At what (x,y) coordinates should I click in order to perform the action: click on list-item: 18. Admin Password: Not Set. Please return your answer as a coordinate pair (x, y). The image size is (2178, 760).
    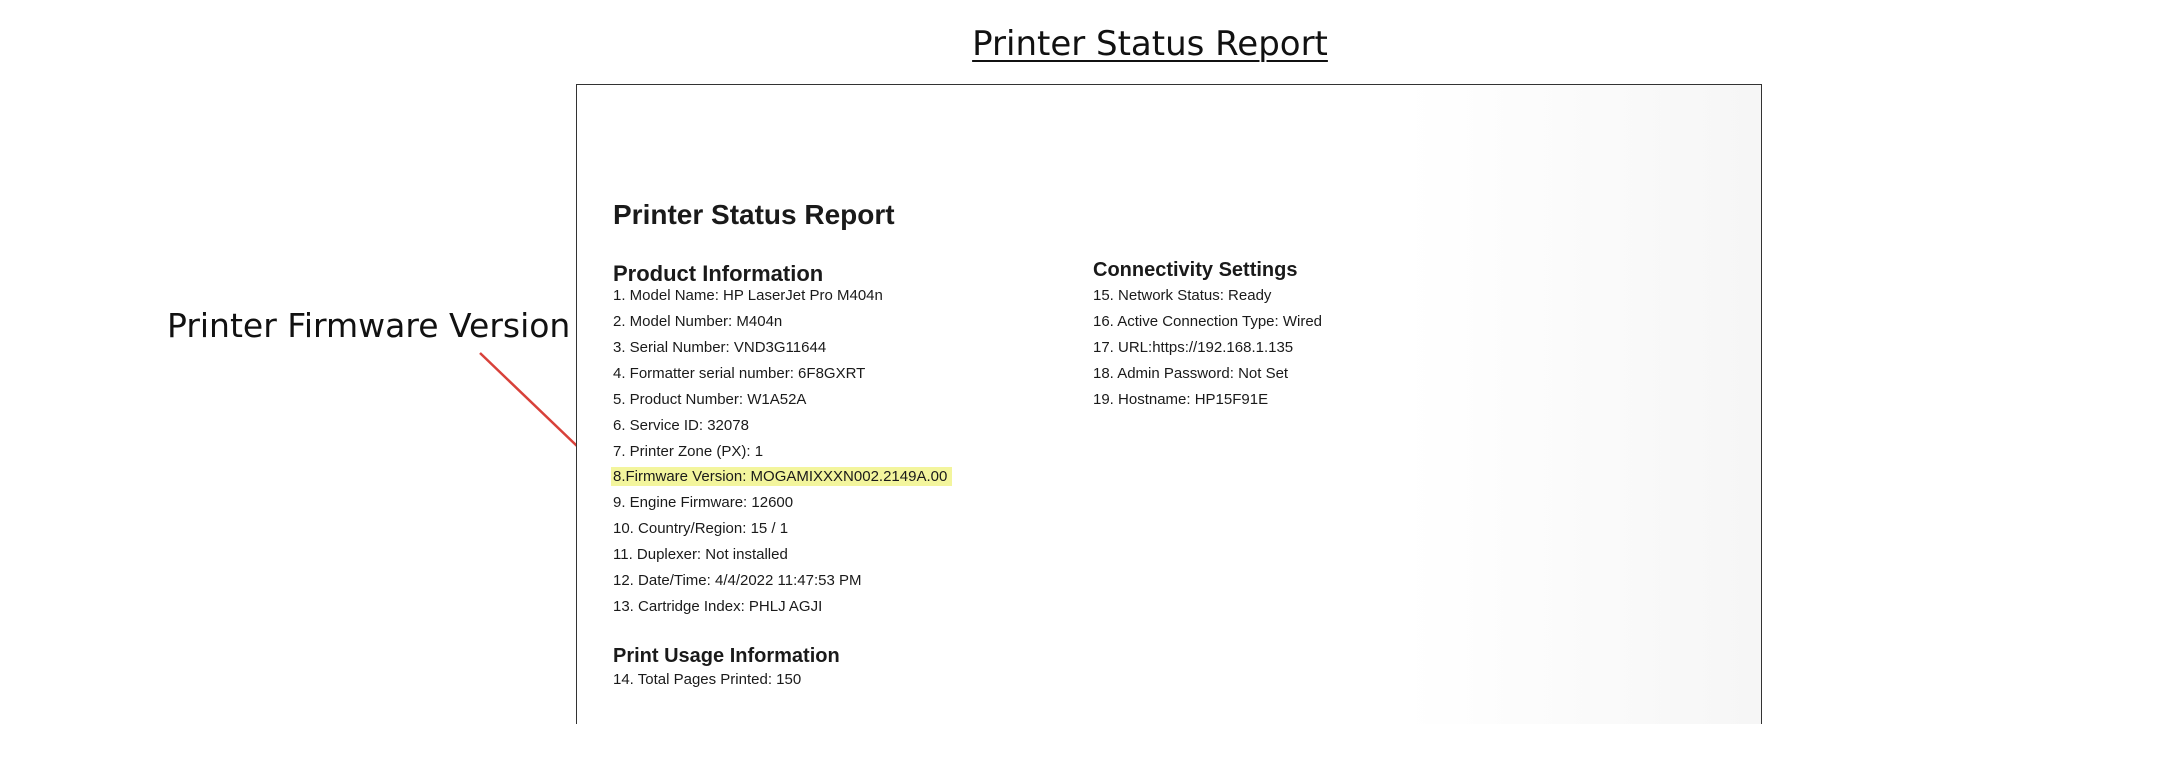
    Looking at the image, I should click on (1191, 373).